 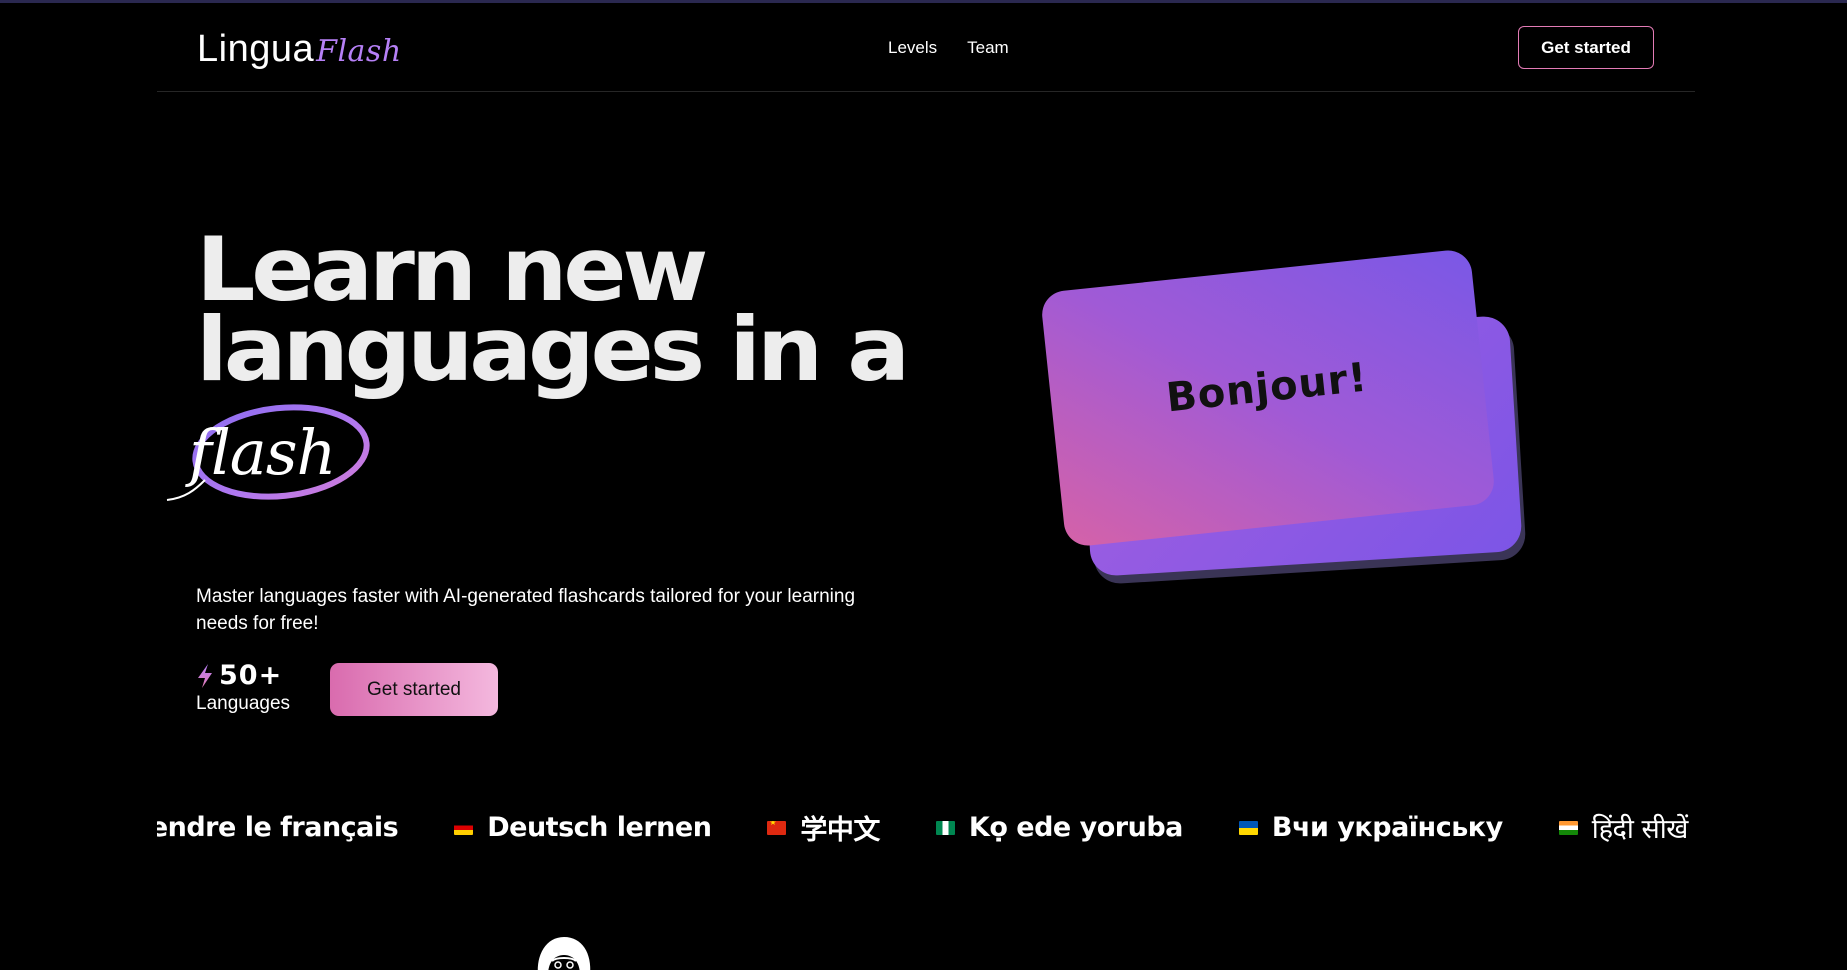 I want to click on marquee-item-ukrainian: Вчи українську, so click(x=1370, y=827).